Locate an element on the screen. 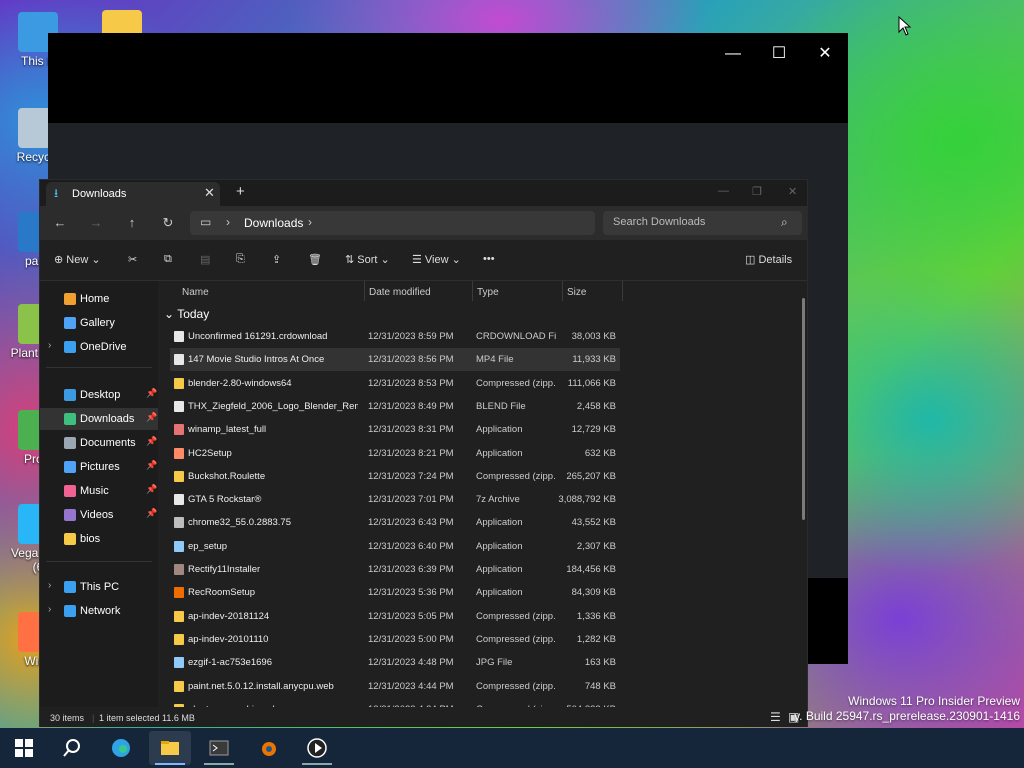 The height and width of the screenshot is (768, 1024). view-button: ☰ View ⌄ is located at coordinates (436, 259).